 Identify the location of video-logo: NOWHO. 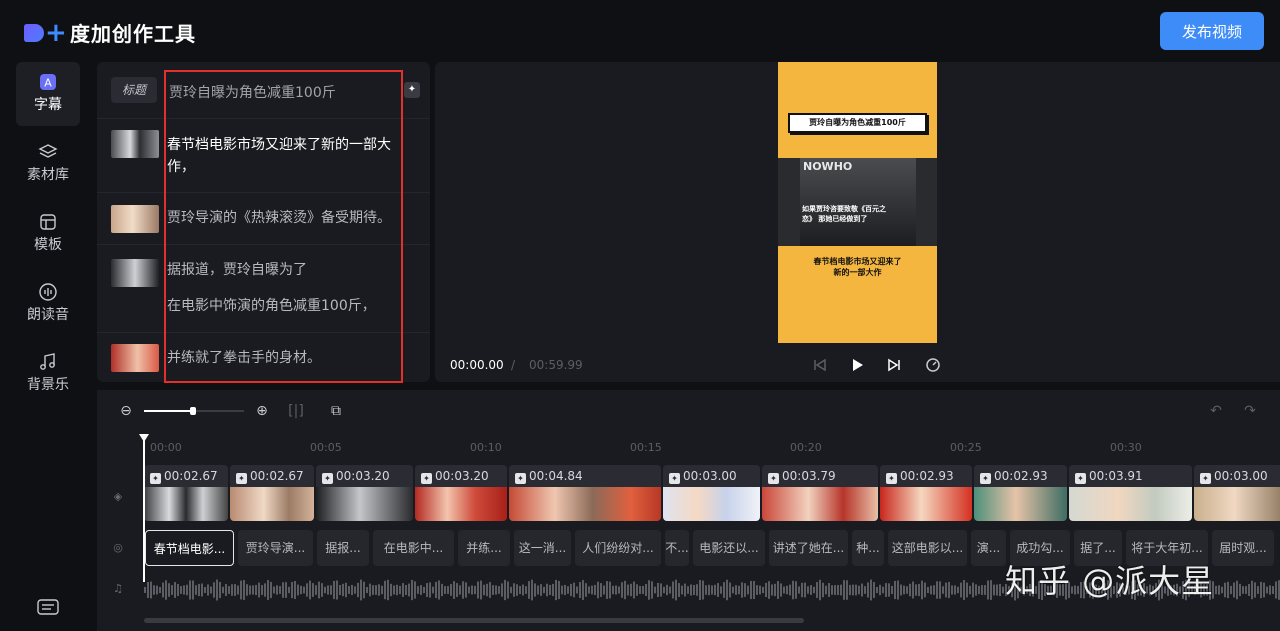
(828, 166).